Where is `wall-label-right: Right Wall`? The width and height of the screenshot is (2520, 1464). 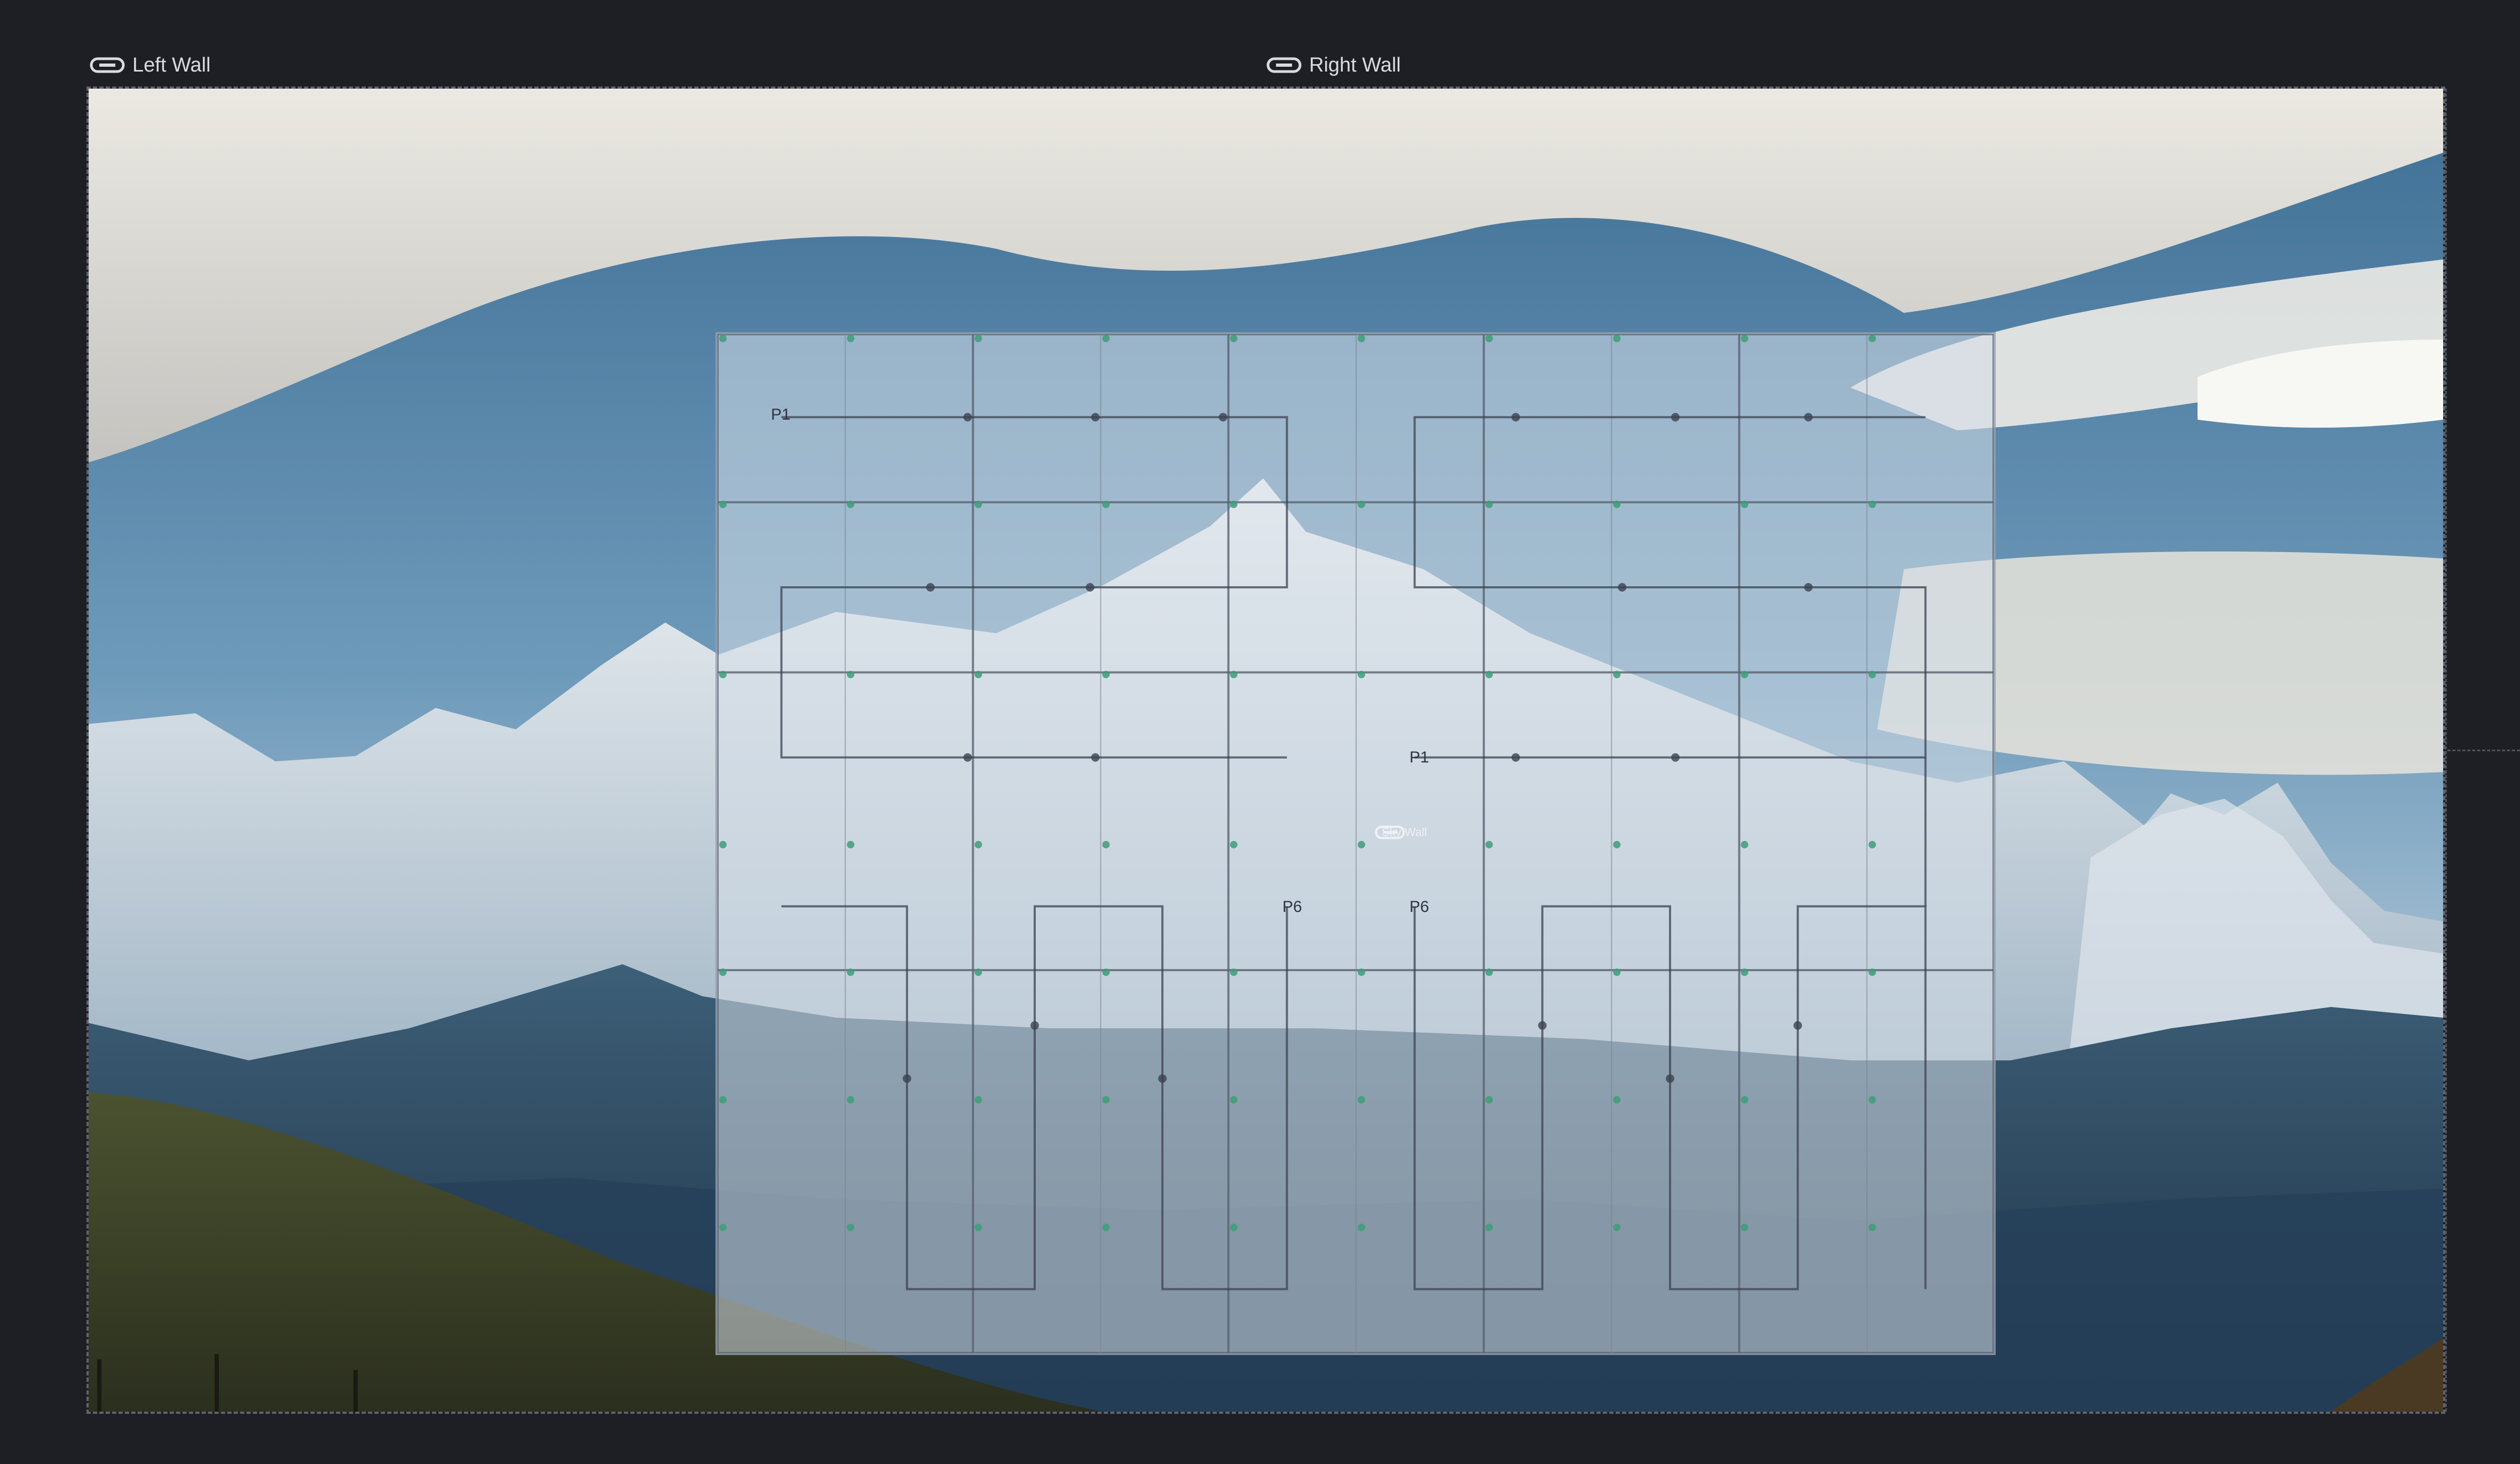 wall-label-right: Right Wall is located at coordinates (1333, 65).